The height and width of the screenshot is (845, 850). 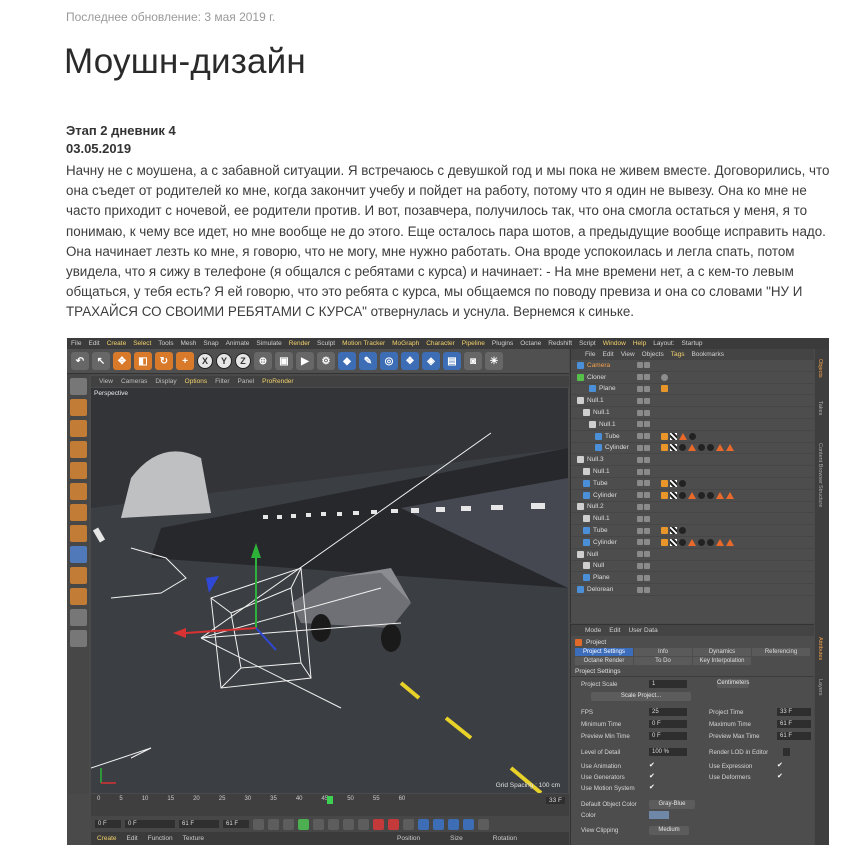 I want to click on use-animation-checkbox: ✔, so click(x=652, y=765).